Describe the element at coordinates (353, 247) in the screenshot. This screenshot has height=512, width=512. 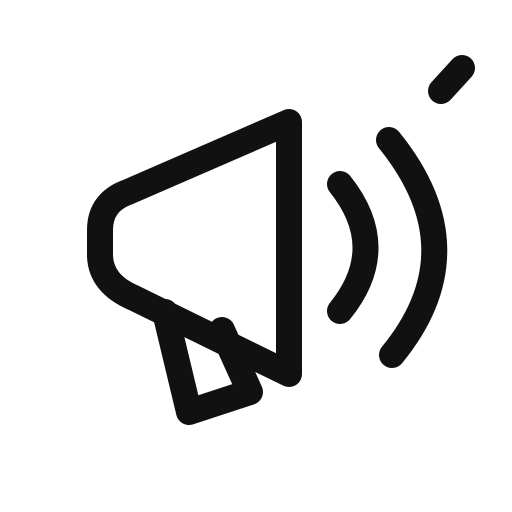
I see `sound-wave-inner` at that location.